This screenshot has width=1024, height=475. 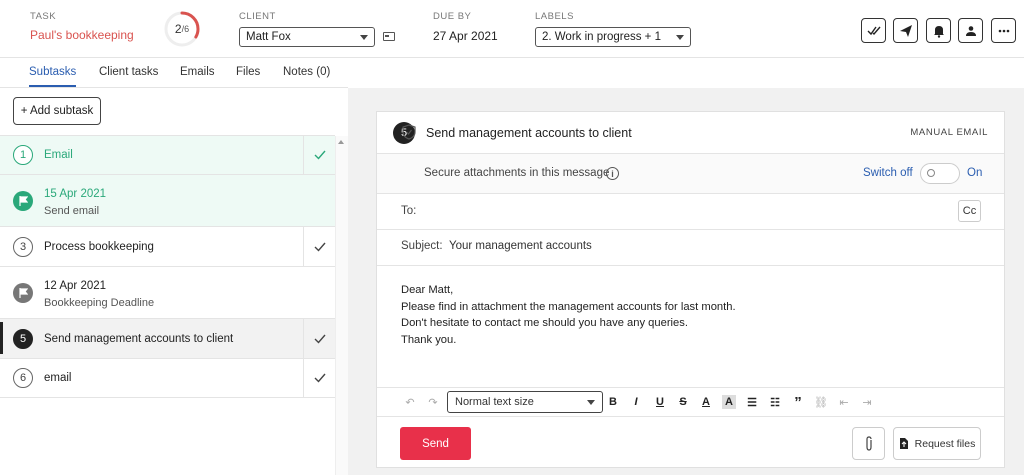 What do you see at coordinates (903, 443) in the screenshot?
I see `upload-file-icon` at bounding box center [903, 443].